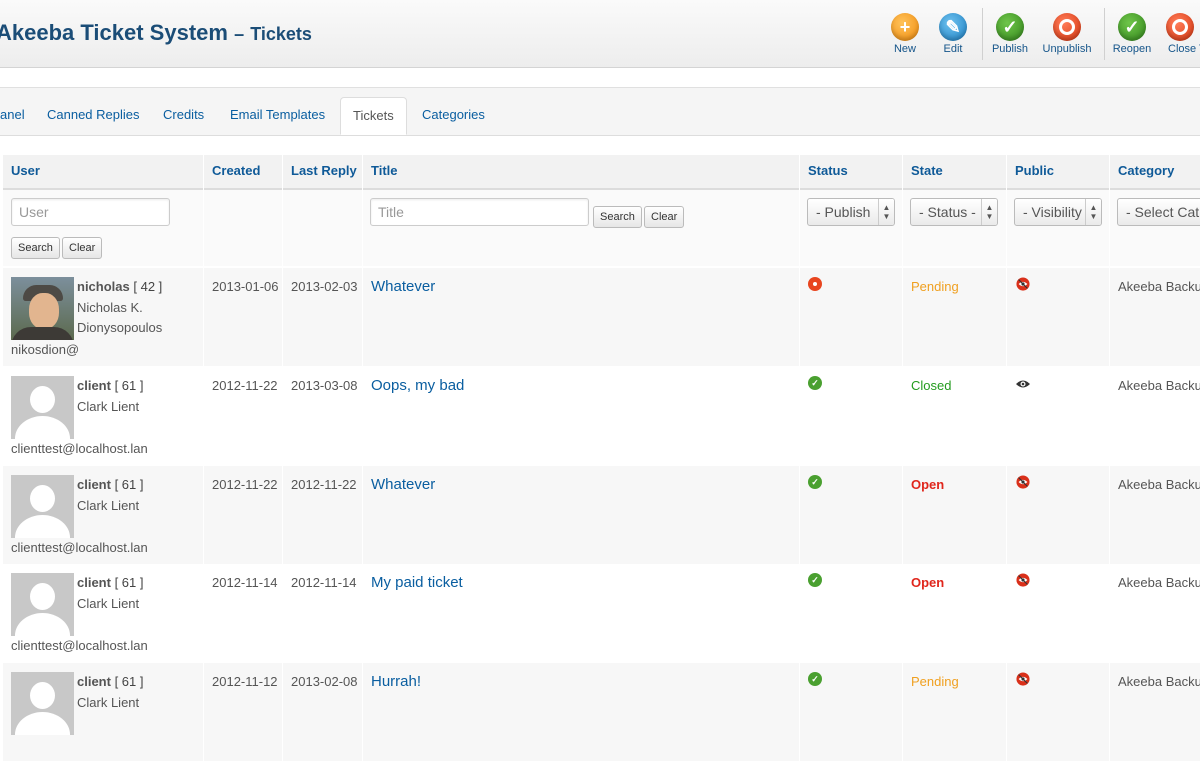 The image size is (1200, 761). What do you see at coordinates (931, 385) in the screenshot?
I see `ticket-state: Closed` at bounding box center [931, 385].